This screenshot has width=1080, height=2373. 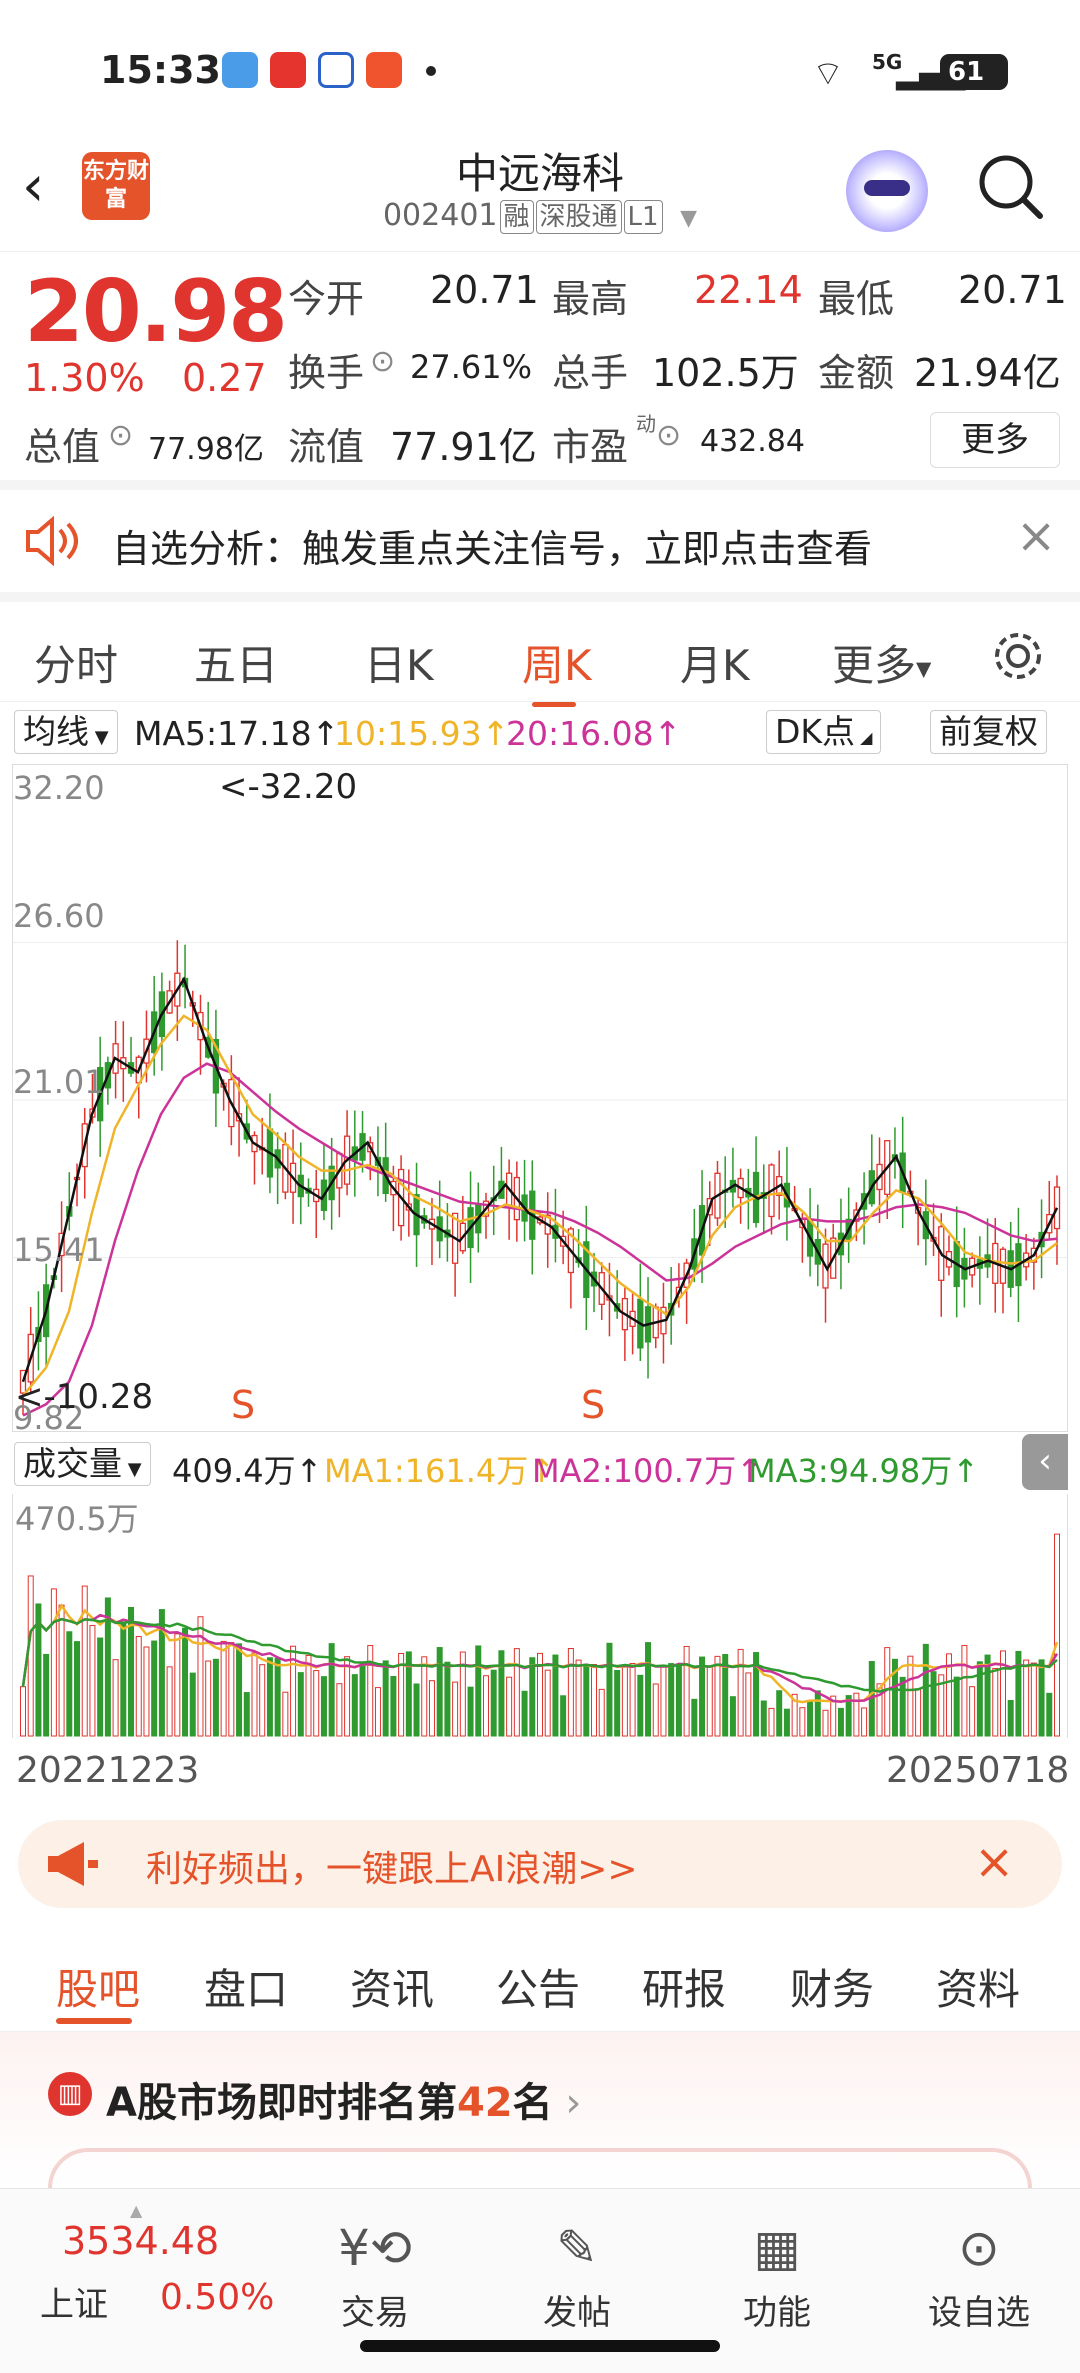 I want to click on adjust-selector: 前复权, so click(x=988, y=732).